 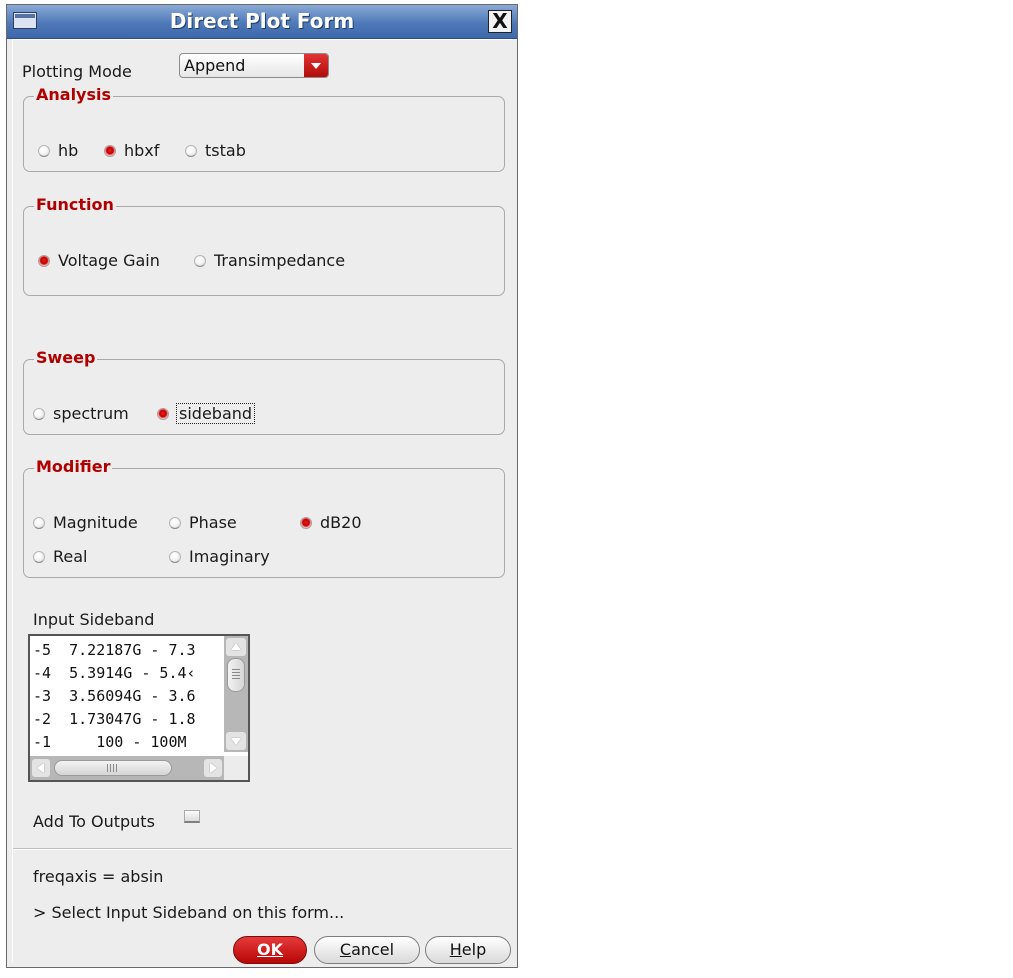 I want to click on scroll-down-icon, so click(x=236, y=741).